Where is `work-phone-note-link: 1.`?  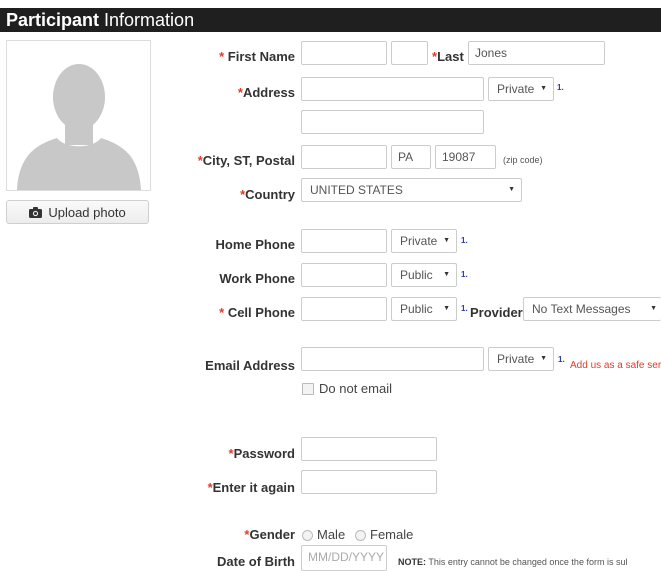
work-phone-note-link: 1. is located at coordinates (464, 274).